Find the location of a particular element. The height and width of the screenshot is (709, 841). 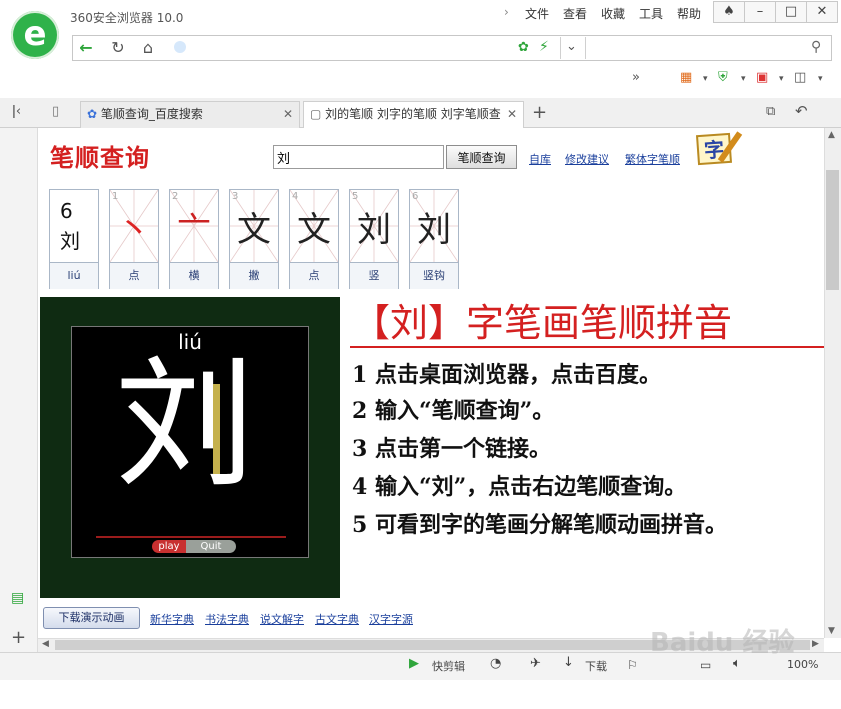

stroke-card-1: 1 丶 点 is located at coordinates (134, 239).